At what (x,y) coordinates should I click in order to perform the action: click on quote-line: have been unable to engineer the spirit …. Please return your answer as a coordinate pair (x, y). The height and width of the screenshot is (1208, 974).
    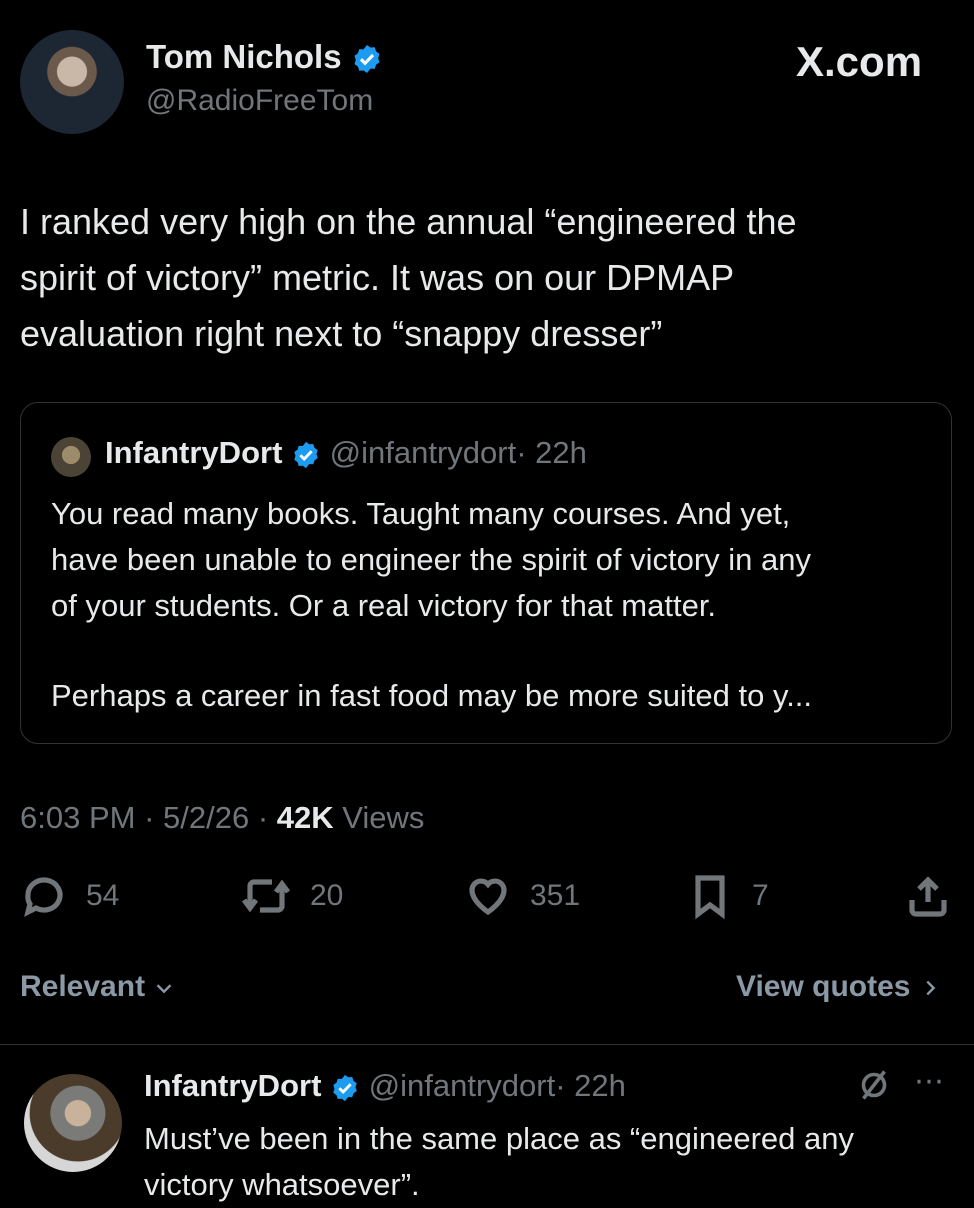
    Looking at the image, I should click on (431, 559).